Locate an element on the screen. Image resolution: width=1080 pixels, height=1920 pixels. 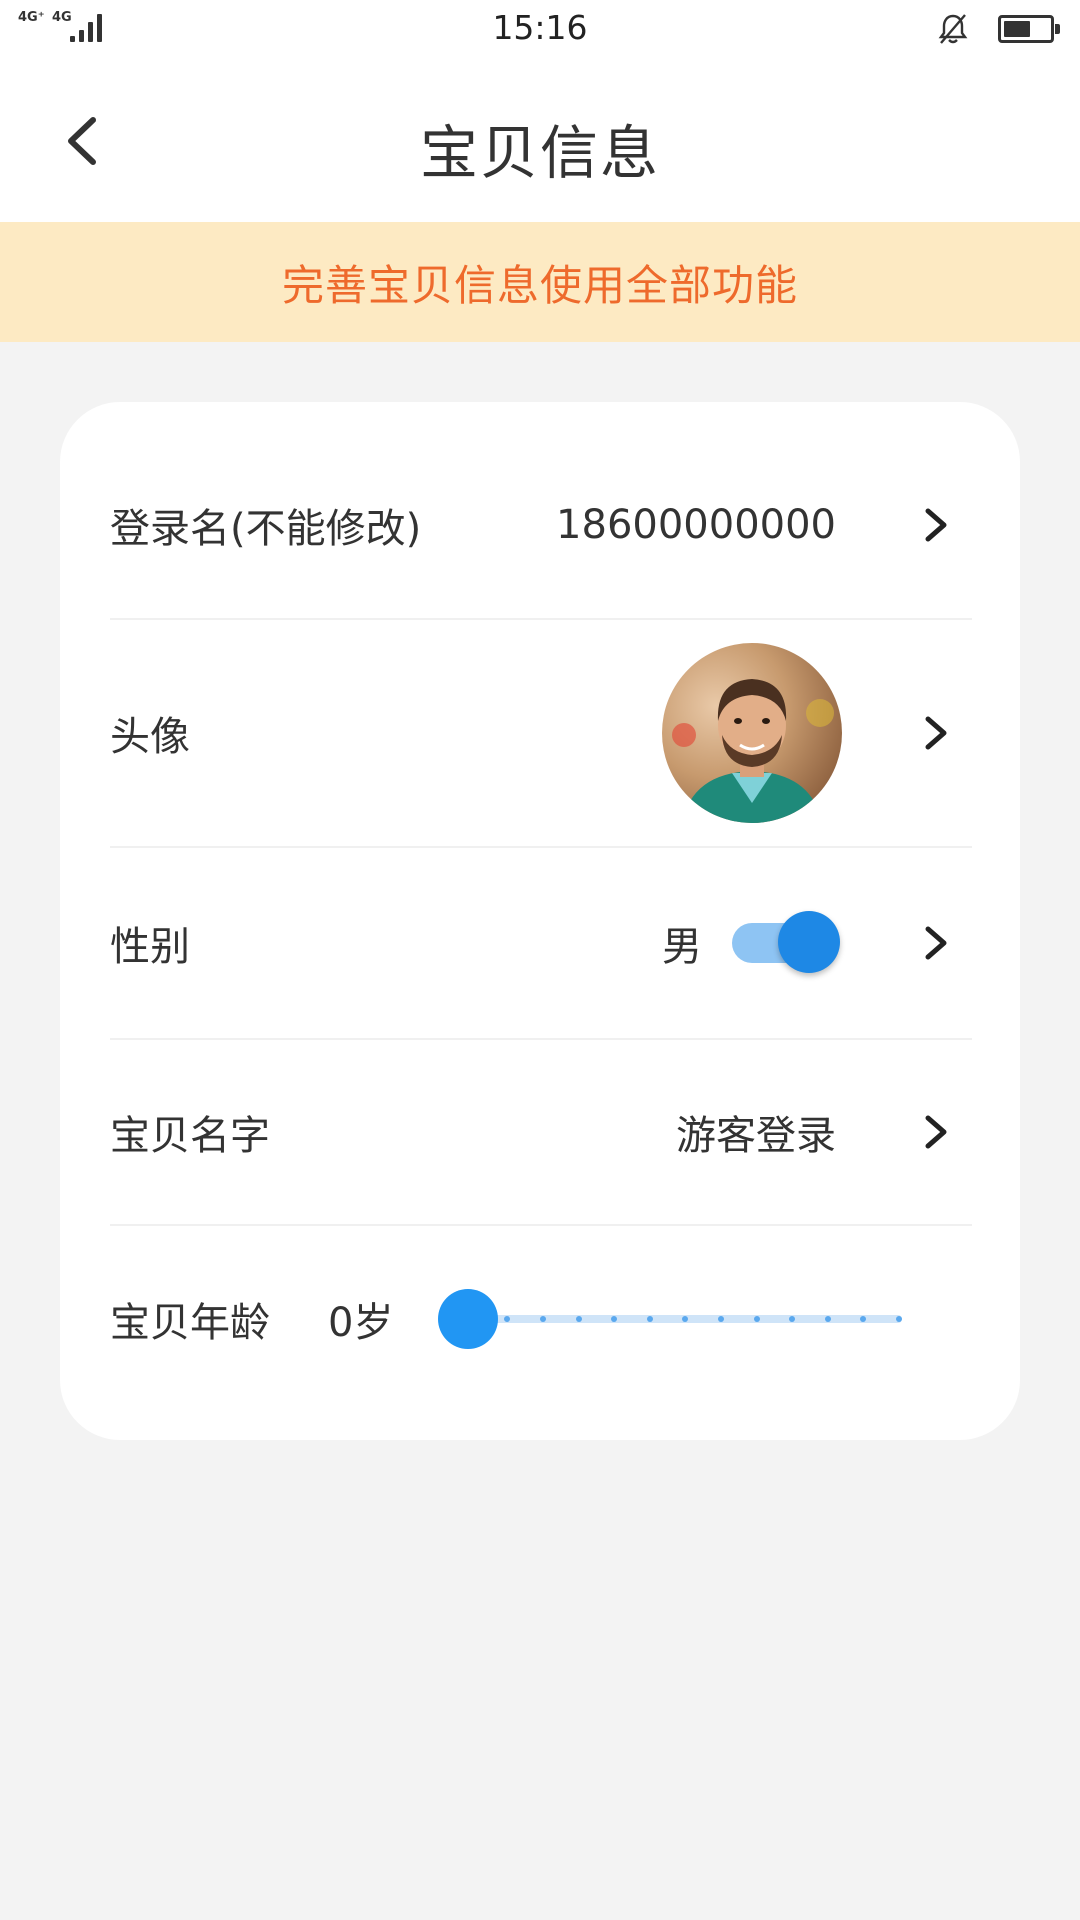
baby-name-label: 宝贝名字 is located at coordinates (190, 1136).